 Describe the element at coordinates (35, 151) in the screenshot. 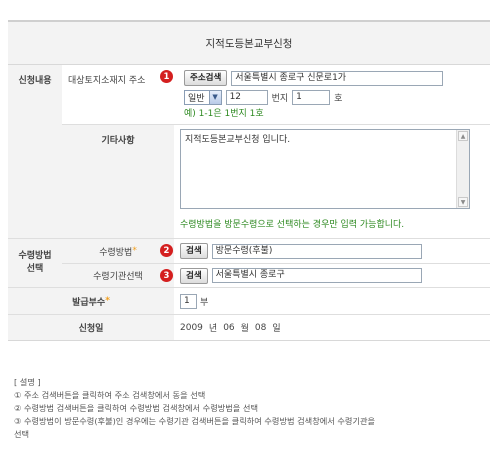

I see `apply-section-label: 신청내용` at that location.